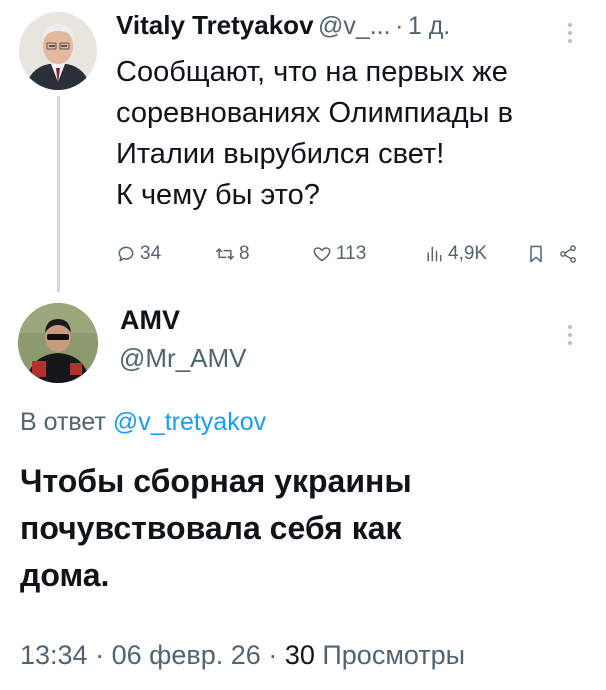 The image size is (606, 690). I want to click on like-button: 113, so click(339, 254).